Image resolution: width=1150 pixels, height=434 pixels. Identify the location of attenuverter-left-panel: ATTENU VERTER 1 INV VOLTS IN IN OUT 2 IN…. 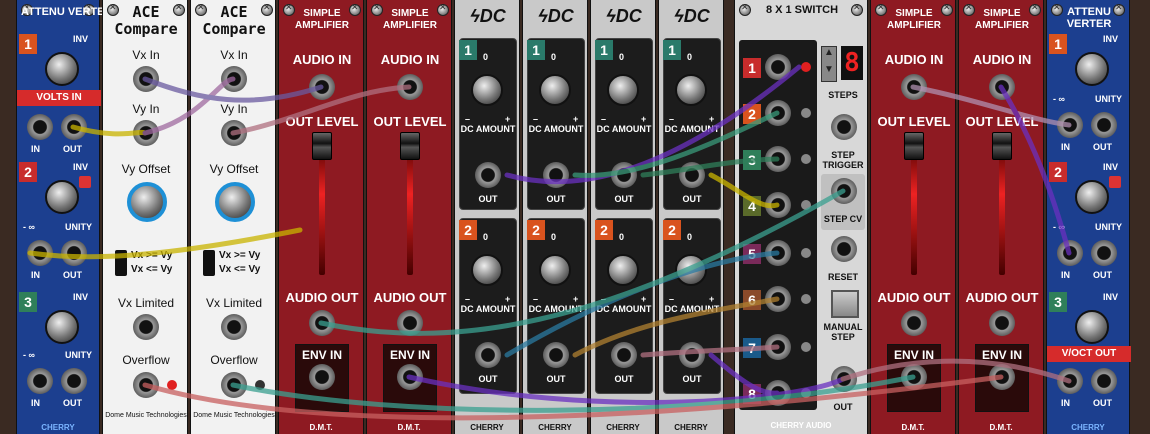
(64, 217).